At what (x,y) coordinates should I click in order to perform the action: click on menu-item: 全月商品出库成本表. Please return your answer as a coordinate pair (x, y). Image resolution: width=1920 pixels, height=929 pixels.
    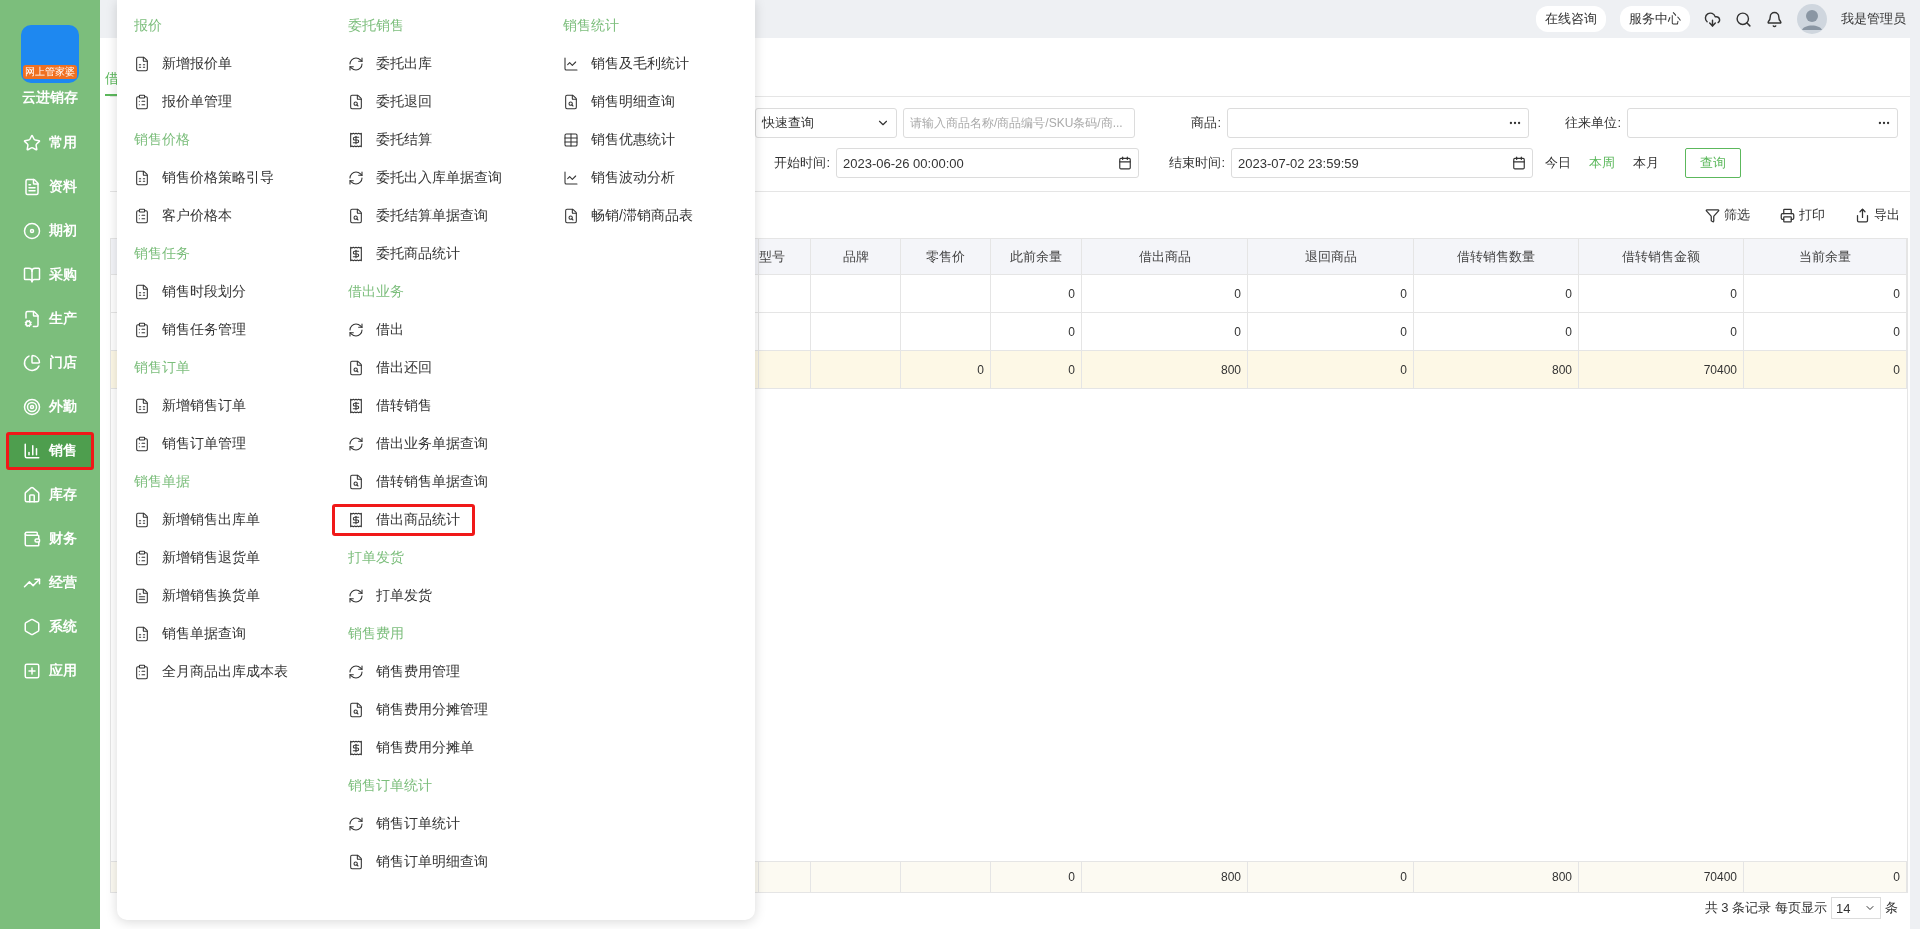
    Looking at the image, I should click on (217, 672).